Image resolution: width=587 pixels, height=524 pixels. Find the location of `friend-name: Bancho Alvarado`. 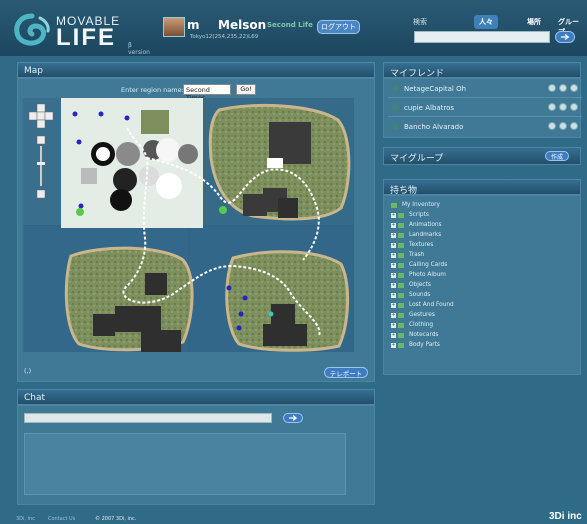

friend-name: Bancho Alvarado is located at coordinates (434, 127).